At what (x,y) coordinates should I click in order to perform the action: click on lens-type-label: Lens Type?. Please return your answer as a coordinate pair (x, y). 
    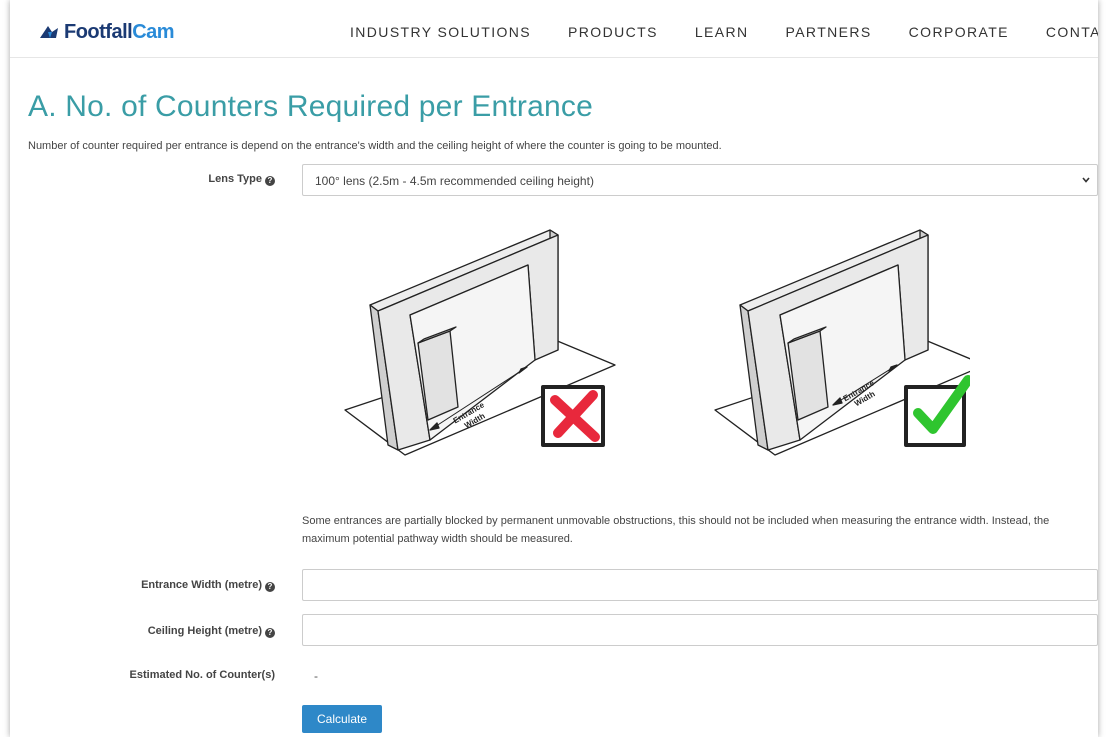
    Looking at the image, I should click on (147, 179).